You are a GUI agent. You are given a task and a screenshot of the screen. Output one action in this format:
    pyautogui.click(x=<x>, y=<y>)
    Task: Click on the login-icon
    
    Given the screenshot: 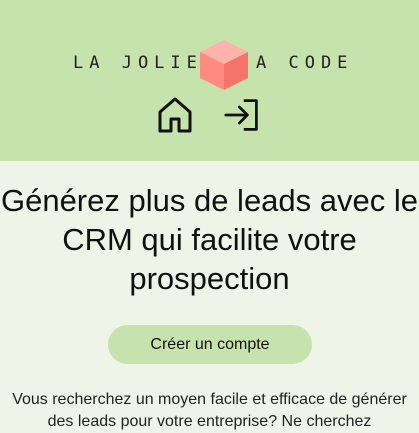 What is the action you would take?
    pyautogui.click(x=242, y=115)
    